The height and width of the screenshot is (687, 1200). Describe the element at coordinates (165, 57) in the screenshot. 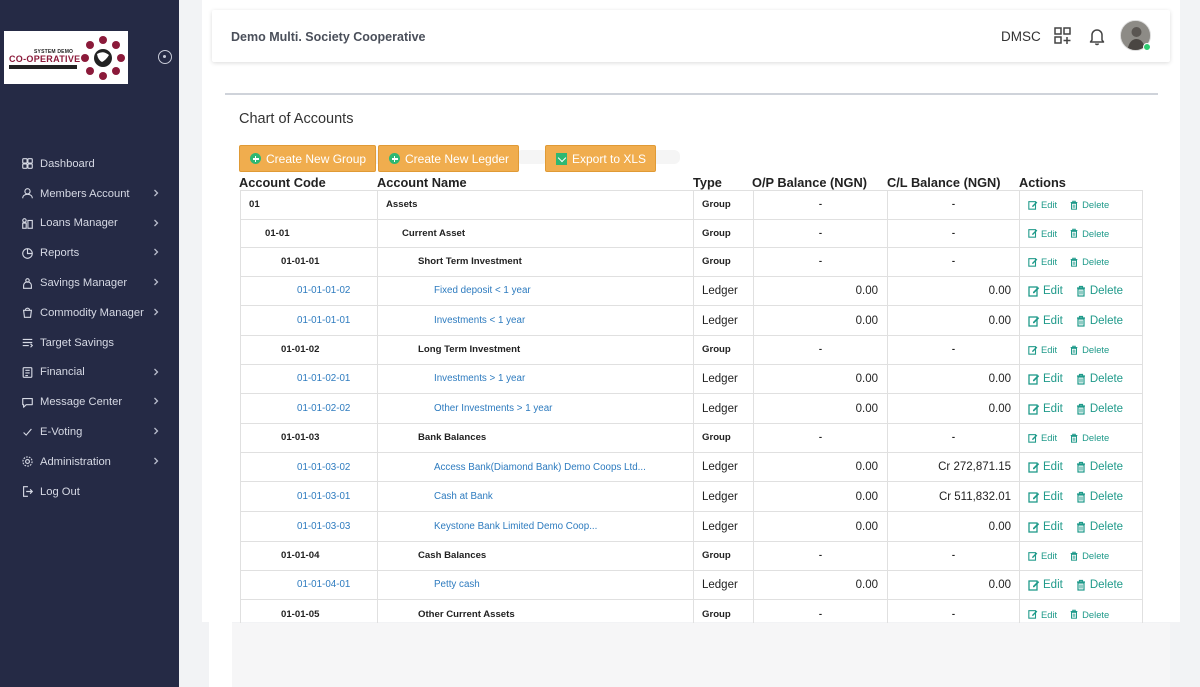

I see `sidebar-toggle-button` at that location.